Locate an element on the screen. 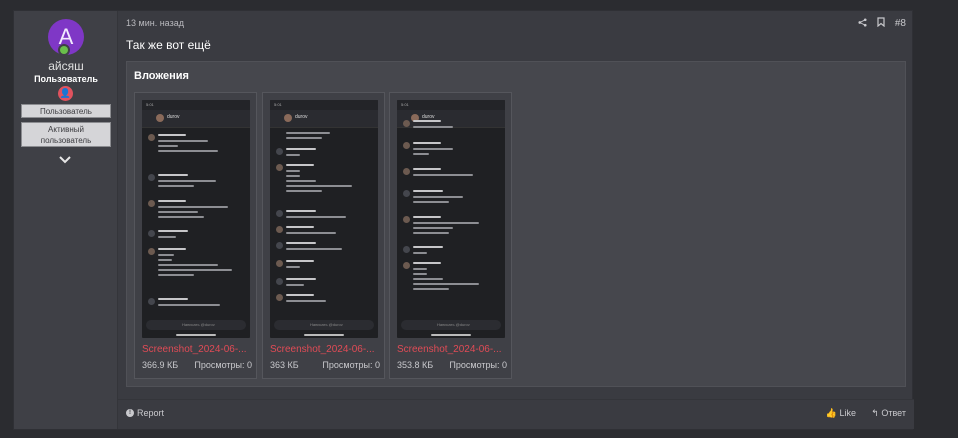 This screenshot has height=438, width=958. attachment-size: 353.8 КБ is located at coordinates (415, 365).